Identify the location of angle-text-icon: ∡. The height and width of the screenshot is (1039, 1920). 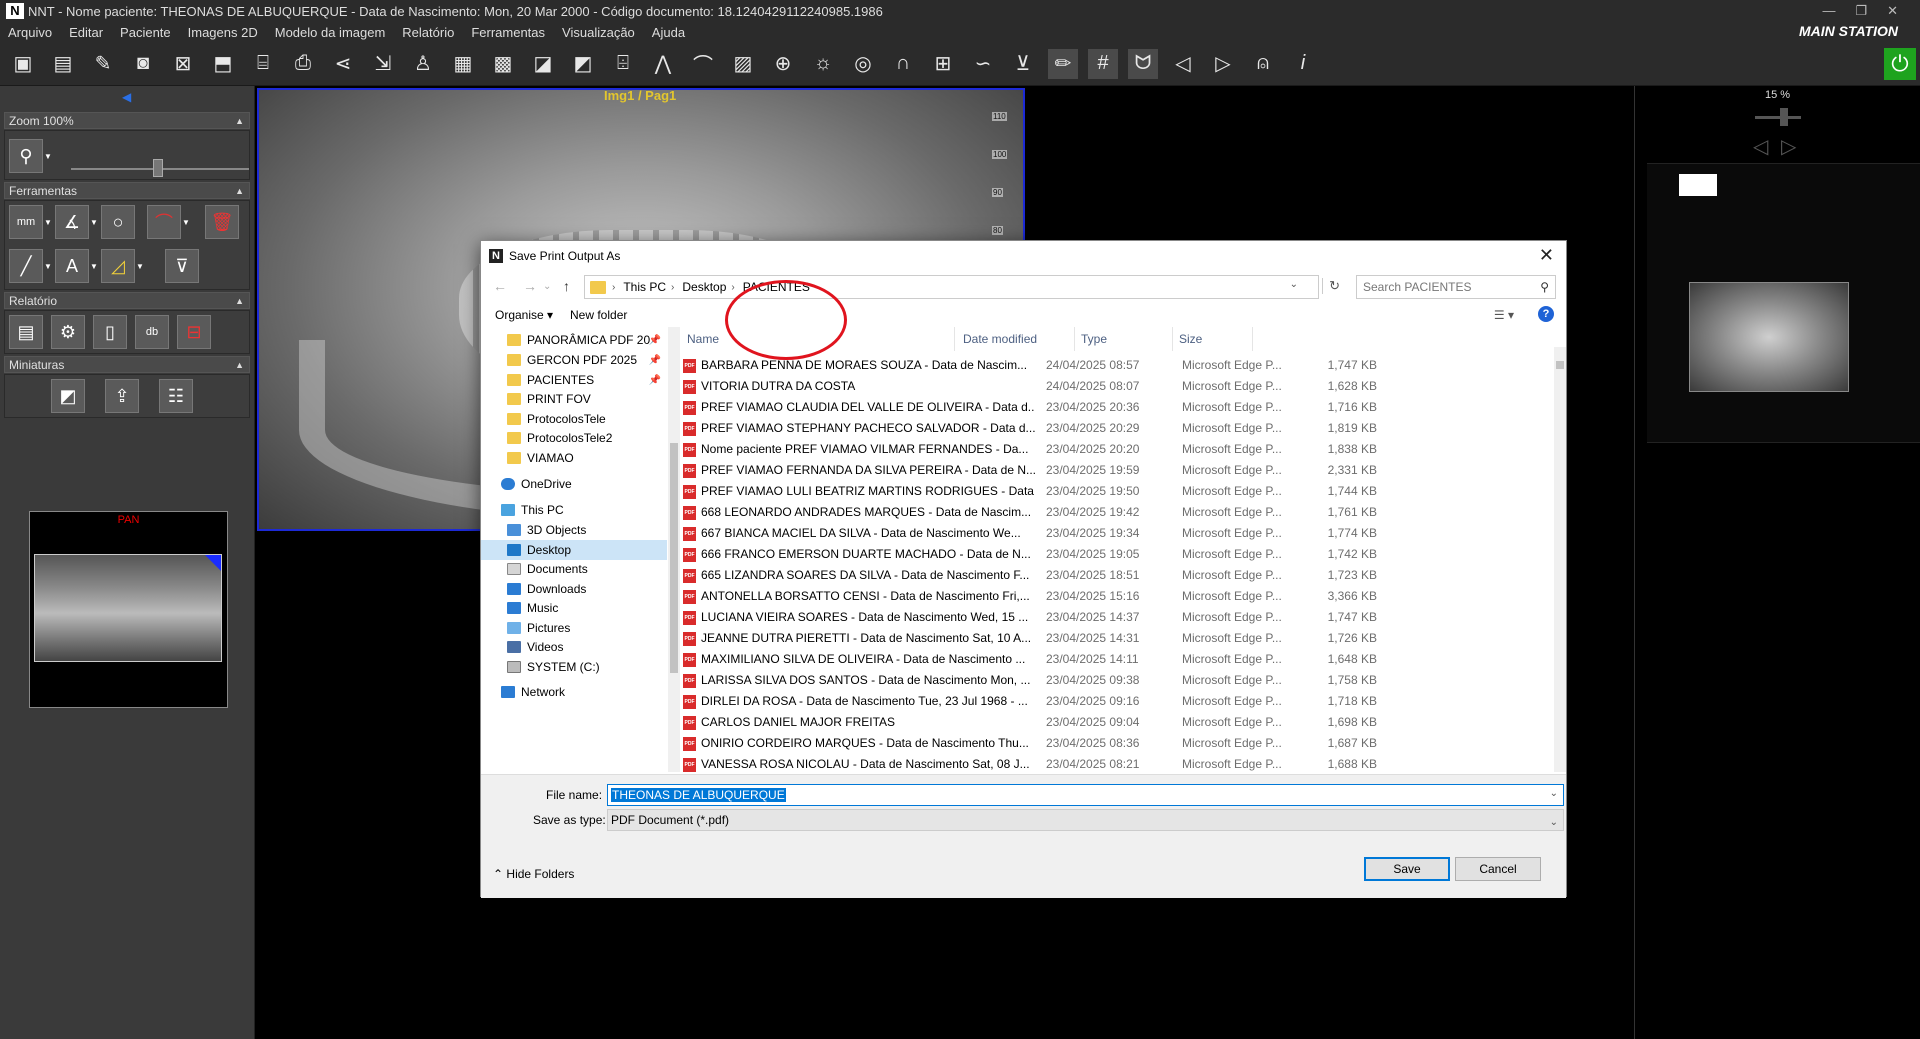
(72, 222).